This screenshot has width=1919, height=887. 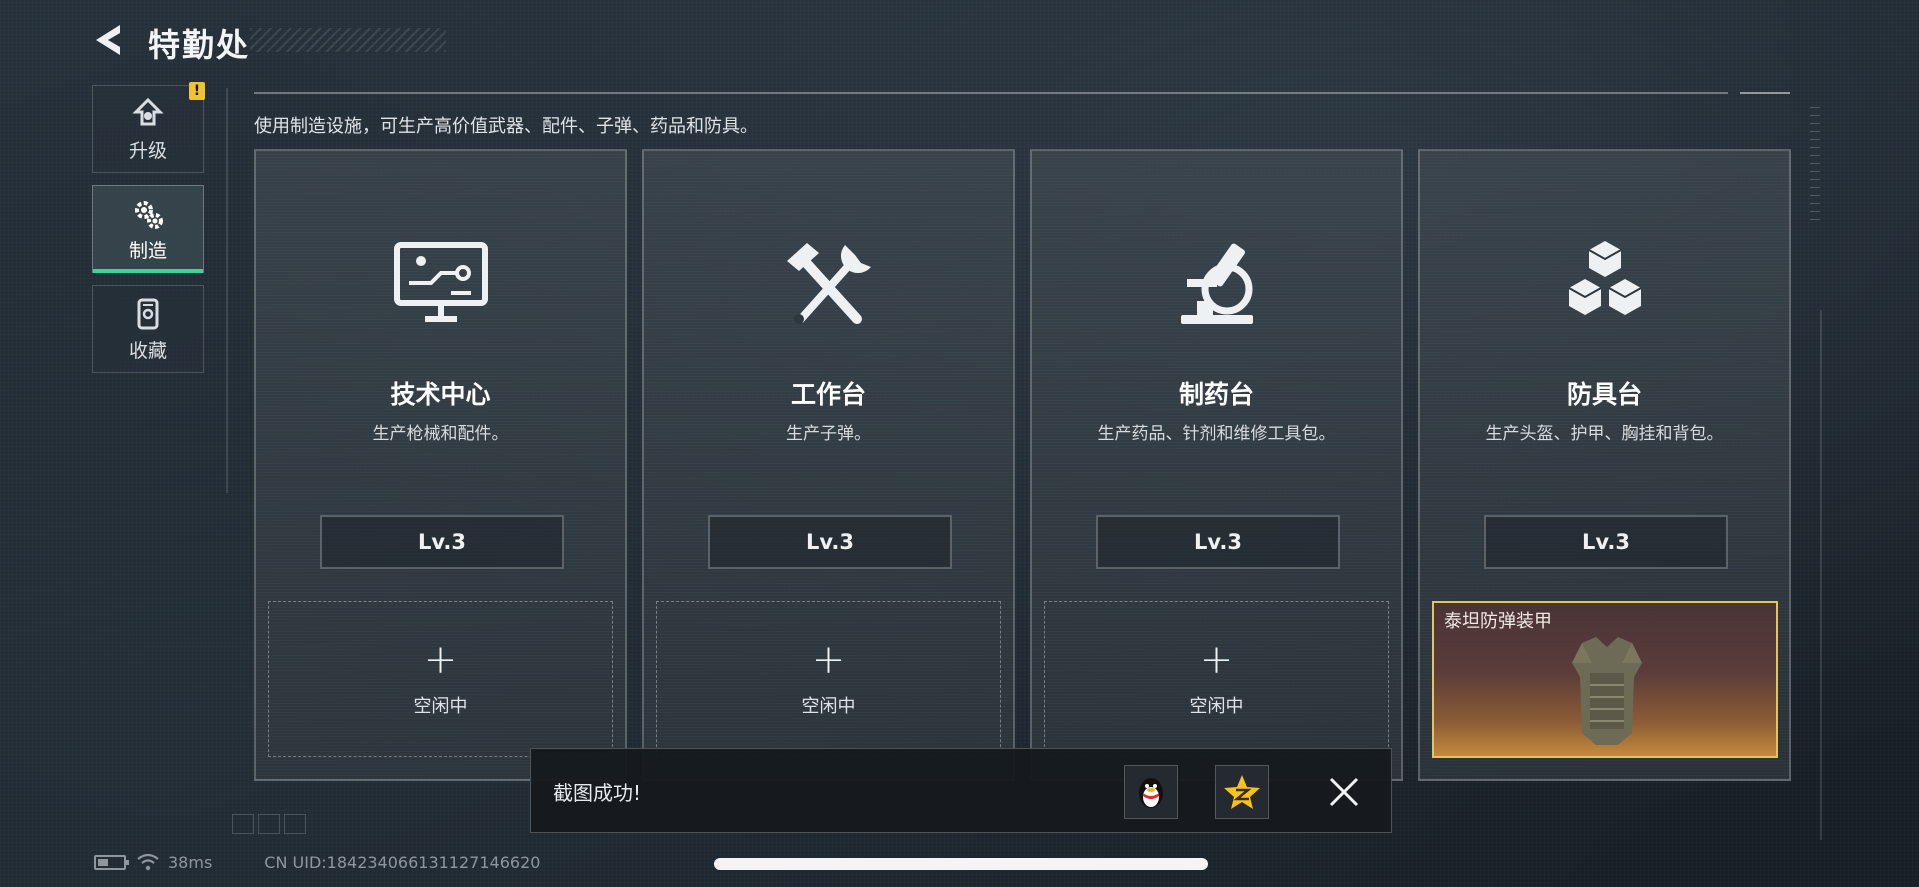 I want to click on user-uid: CN UID:184234066131127146620, so click(x=402, y=862).